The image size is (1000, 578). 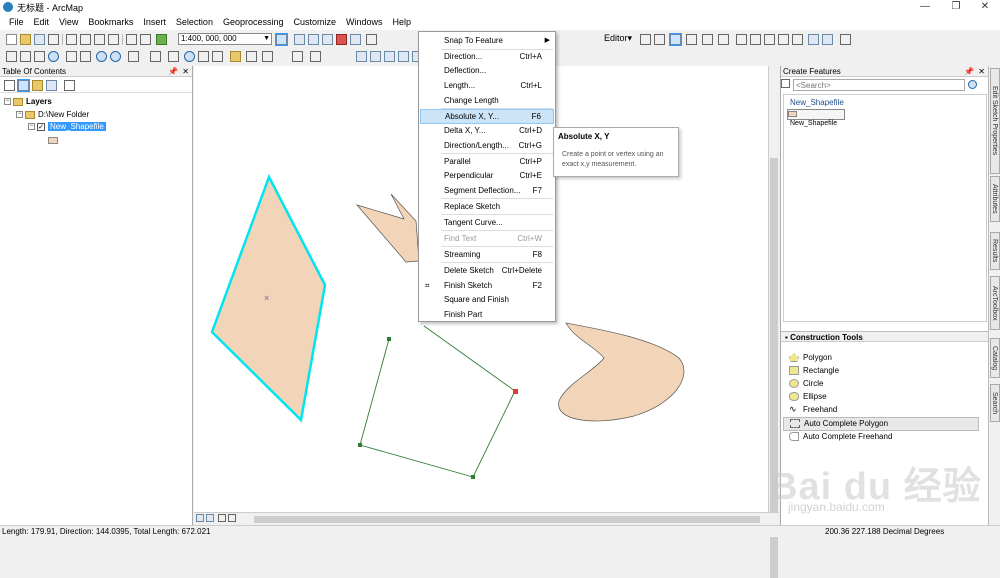 What do you see at coordinates (487, 116) in the screenshot?
I see `menu-item-absolute-xy: Absolute X, Y... F6` at bounding box center [487, 116].